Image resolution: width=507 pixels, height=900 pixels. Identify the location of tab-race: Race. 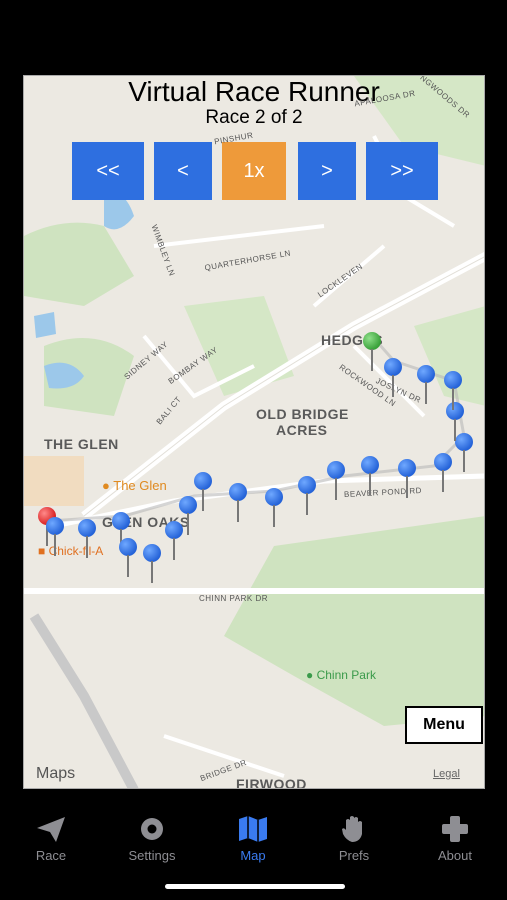
(51, 840).